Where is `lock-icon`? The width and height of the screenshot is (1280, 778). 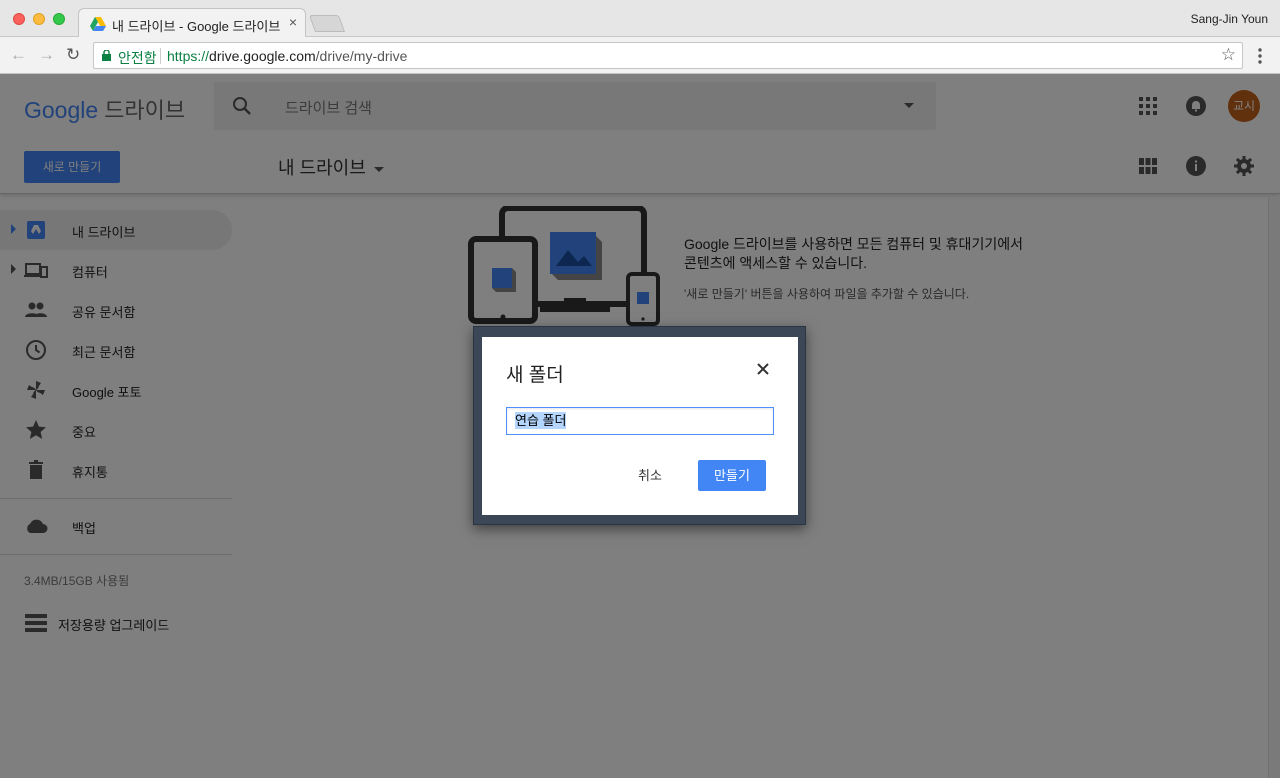
lock-icon is located at coordinates (106, 55).